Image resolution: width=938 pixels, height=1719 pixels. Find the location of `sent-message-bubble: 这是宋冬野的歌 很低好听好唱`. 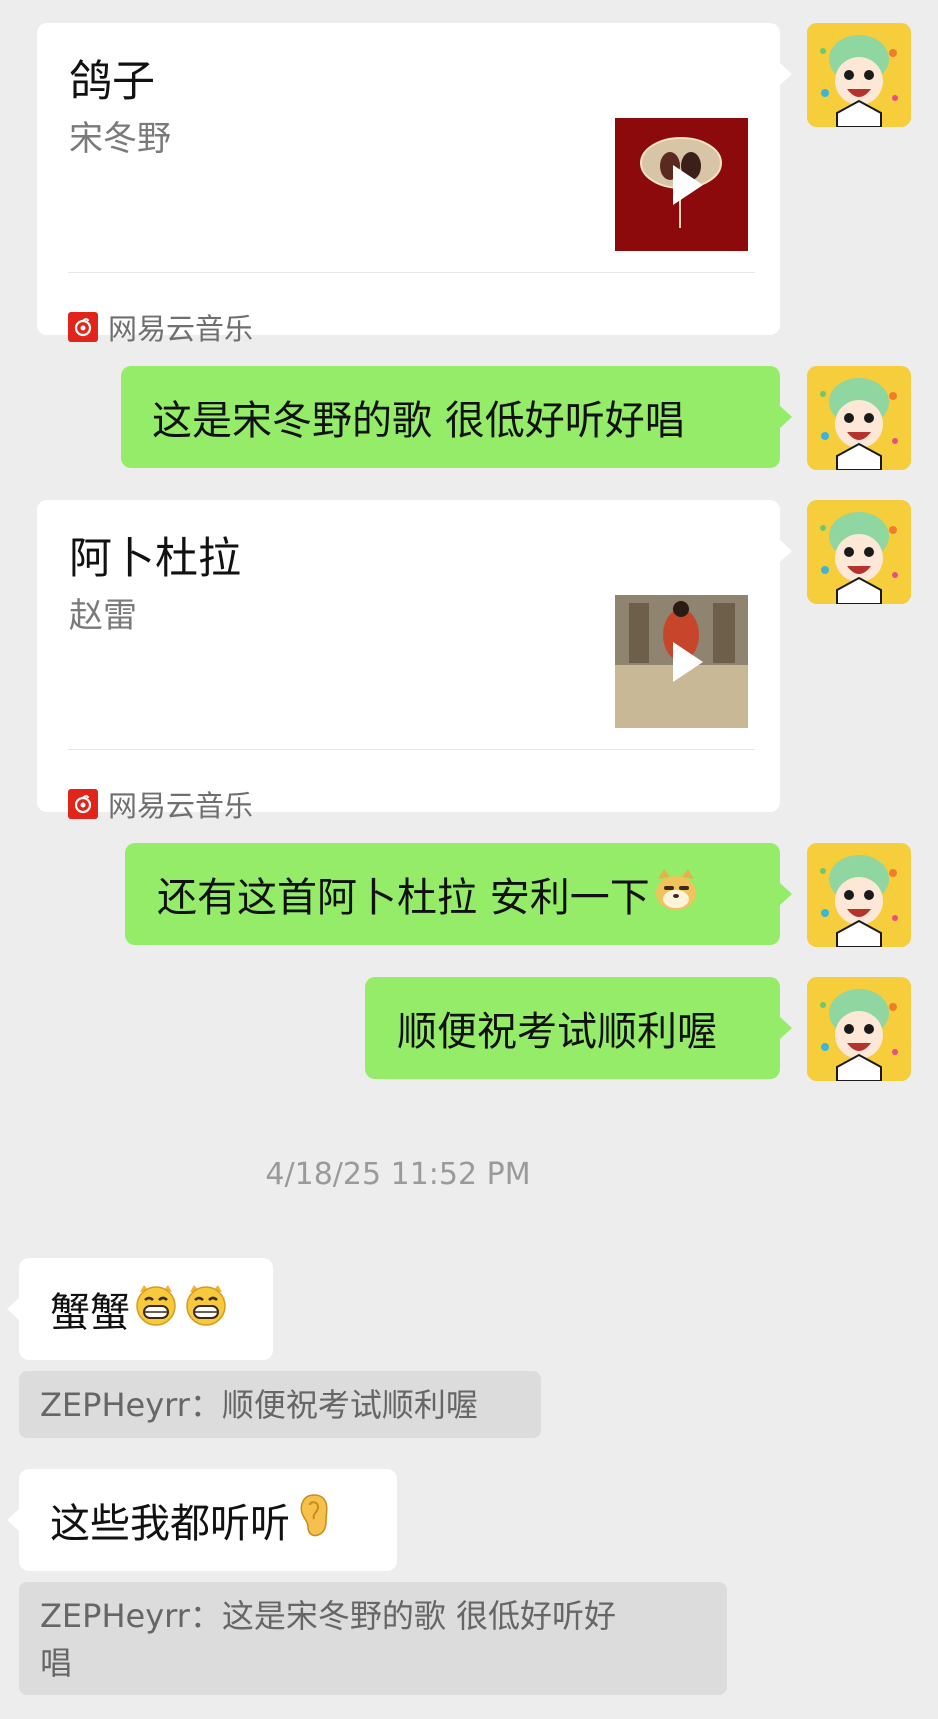

sent-message-bubble: 这是宋冬野的歌 很低好听好唱 is located at coordinates (450, 417).